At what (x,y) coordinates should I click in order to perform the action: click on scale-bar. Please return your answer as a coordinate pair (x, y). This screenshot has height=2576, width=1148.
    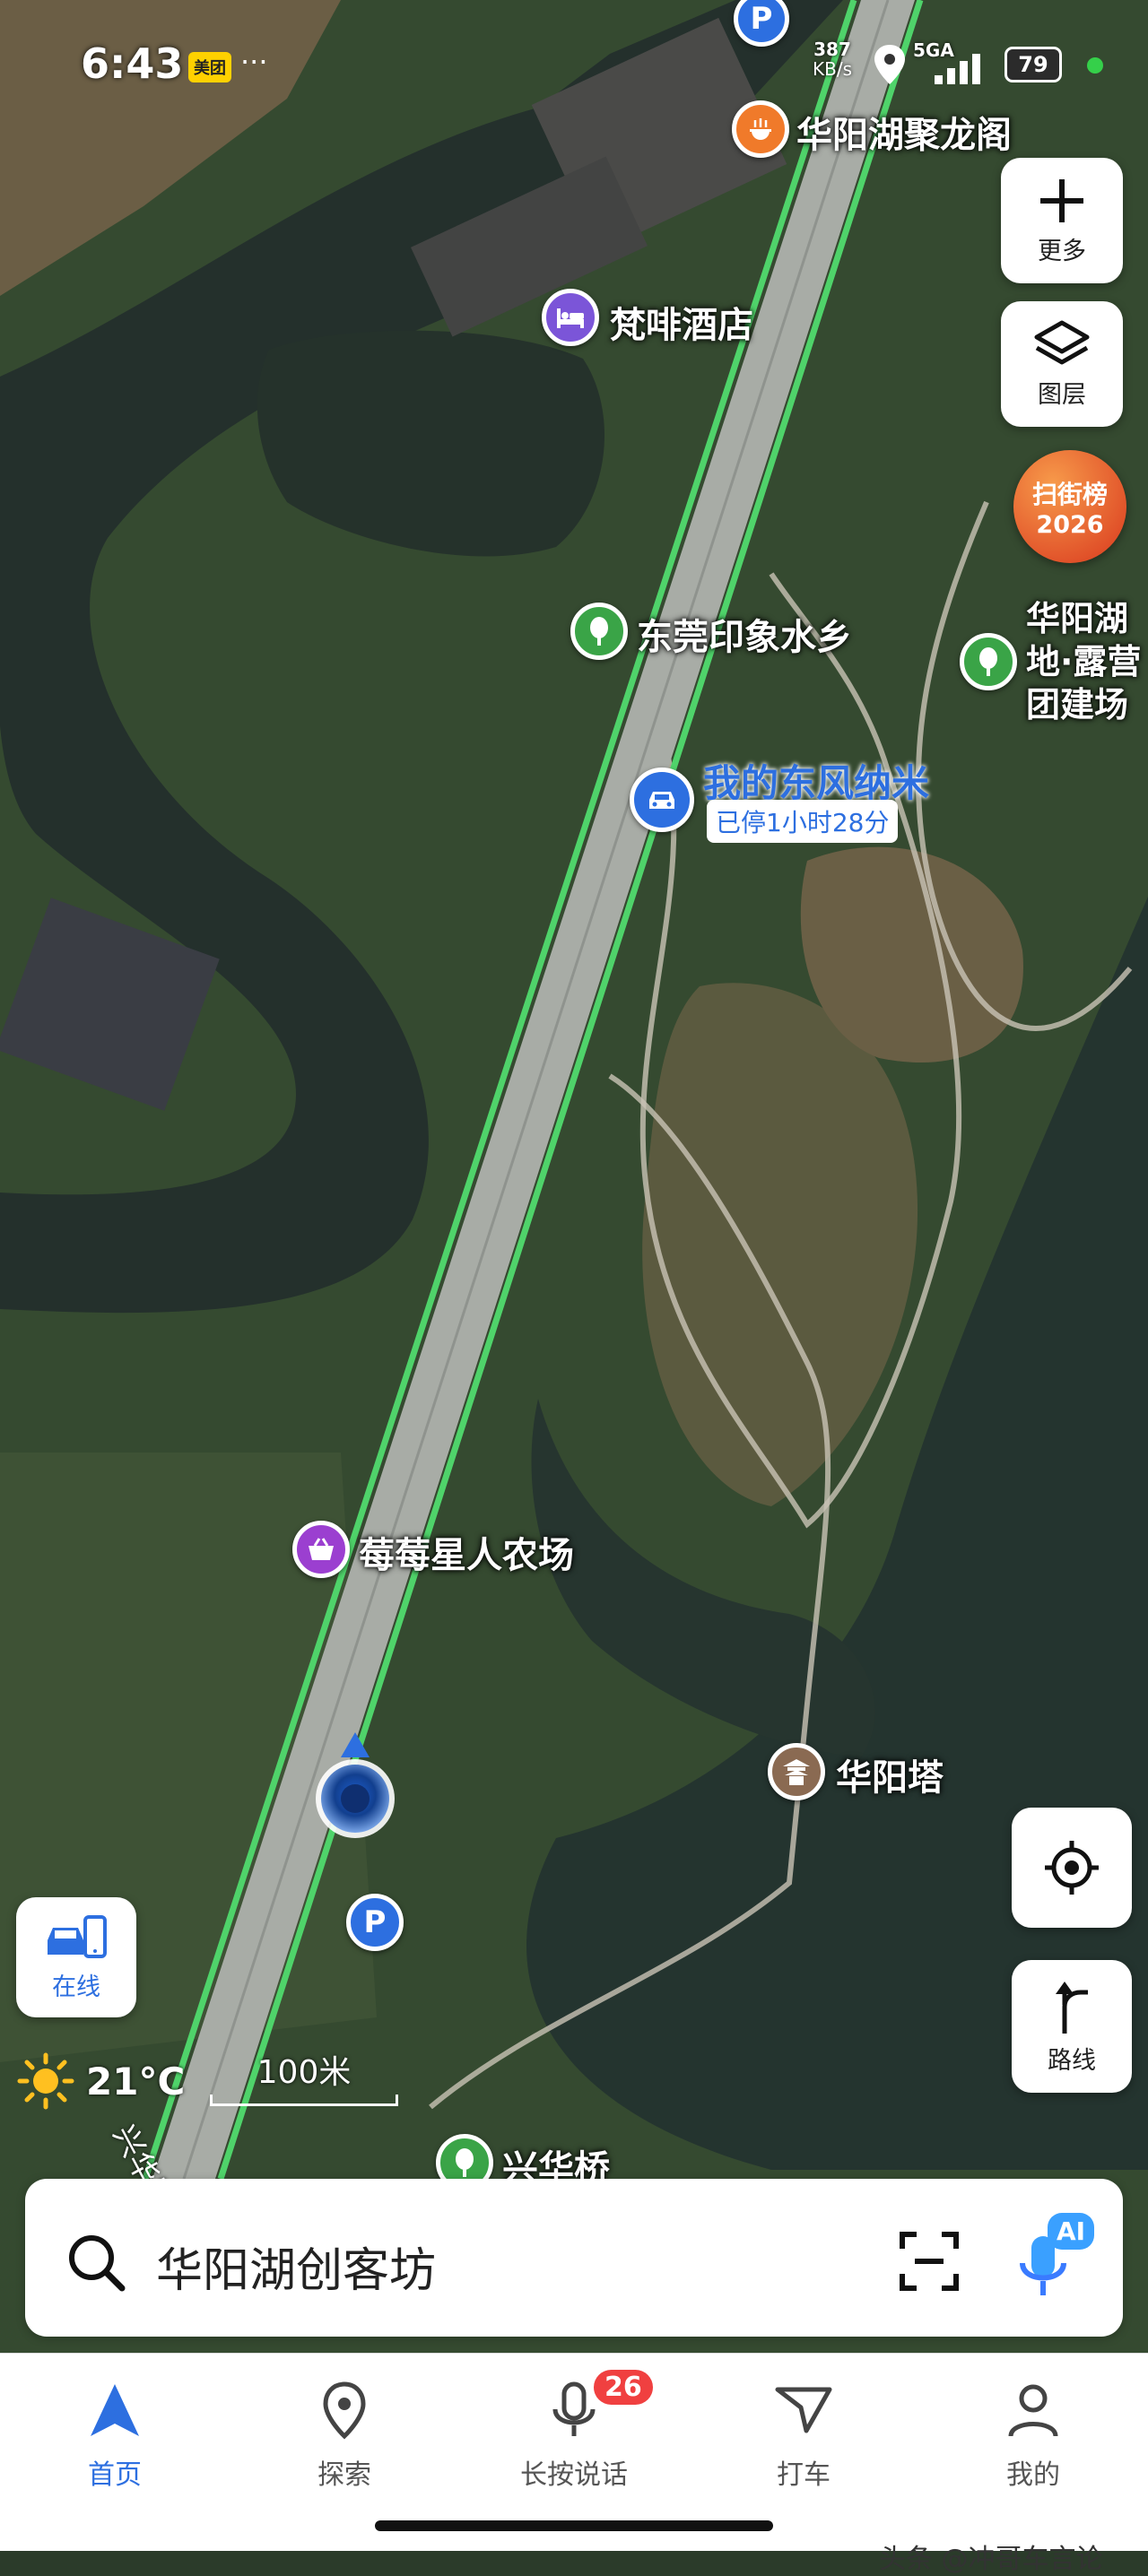
    Looking at the image, I should click on (304, 2100).